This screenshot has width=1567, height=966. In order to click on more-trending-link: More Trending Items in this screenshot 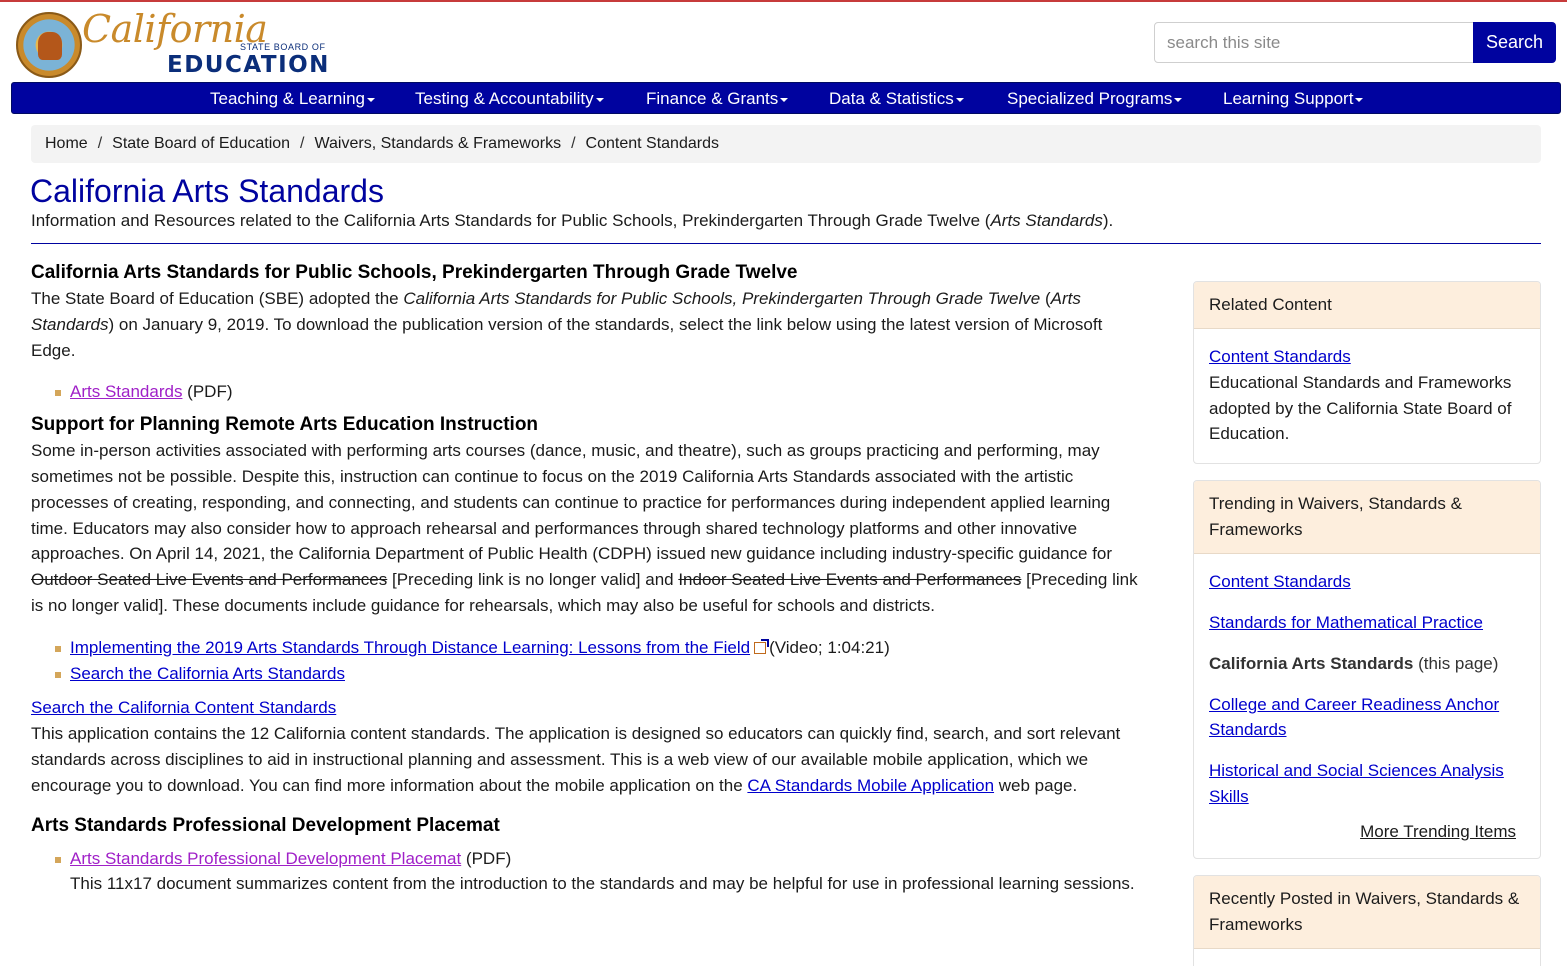, I will do `click(1438, 831)`.